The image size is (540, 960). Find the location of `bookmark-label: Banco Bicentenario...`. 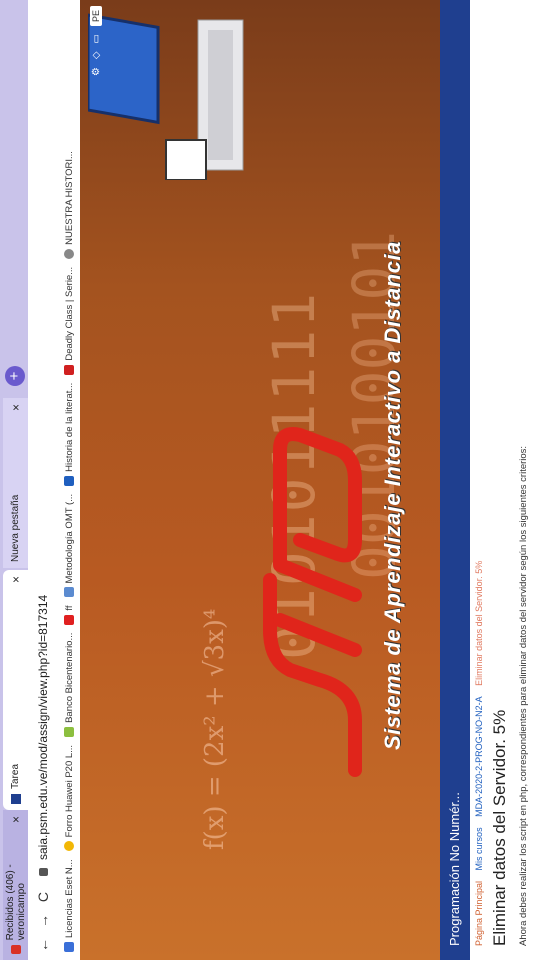

bookmark-label: Banco Bicentenario... is located at coordinates (69, 677).